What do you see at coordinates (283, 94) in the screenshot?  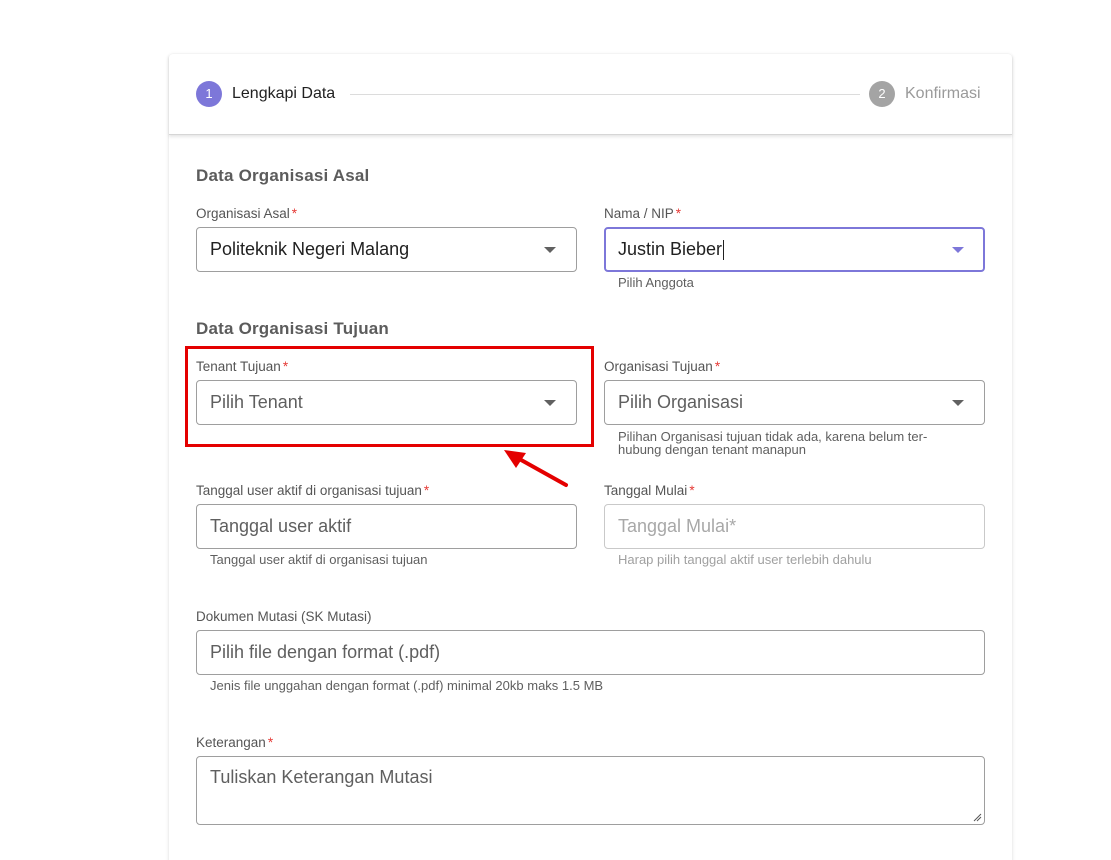 I see `step-1-label: Lengkapi Data` at bounding box center [283, 94].